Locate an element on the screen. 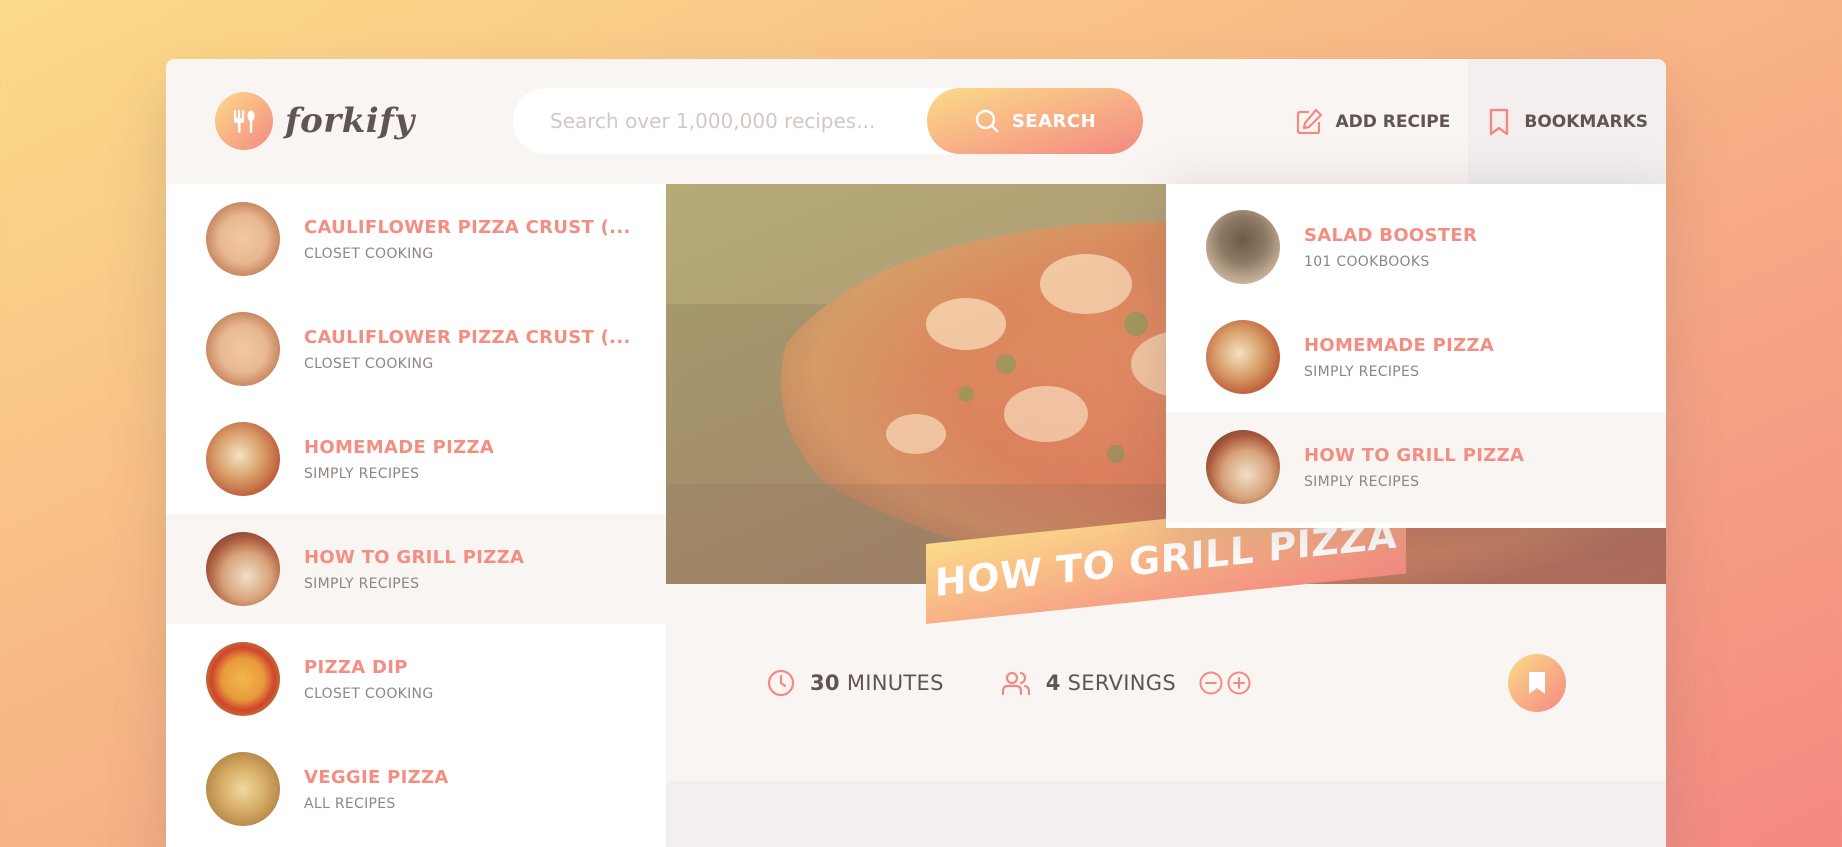  result-title: VEGGIE PIZZA is located at coordinates (376, 777).